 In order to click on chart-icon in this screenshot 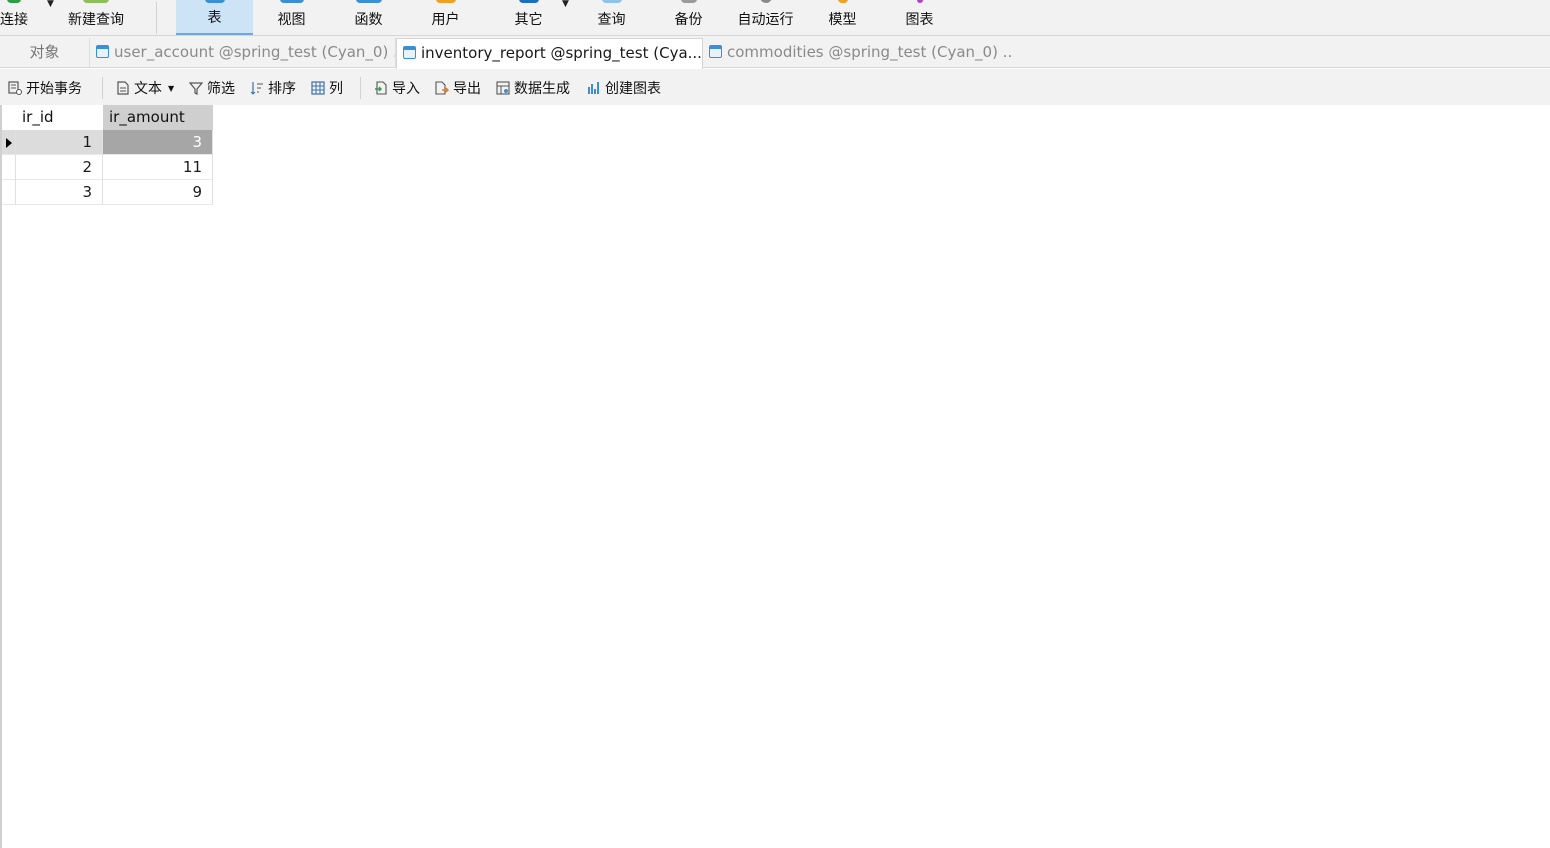, I will do `click(919, 1)`.